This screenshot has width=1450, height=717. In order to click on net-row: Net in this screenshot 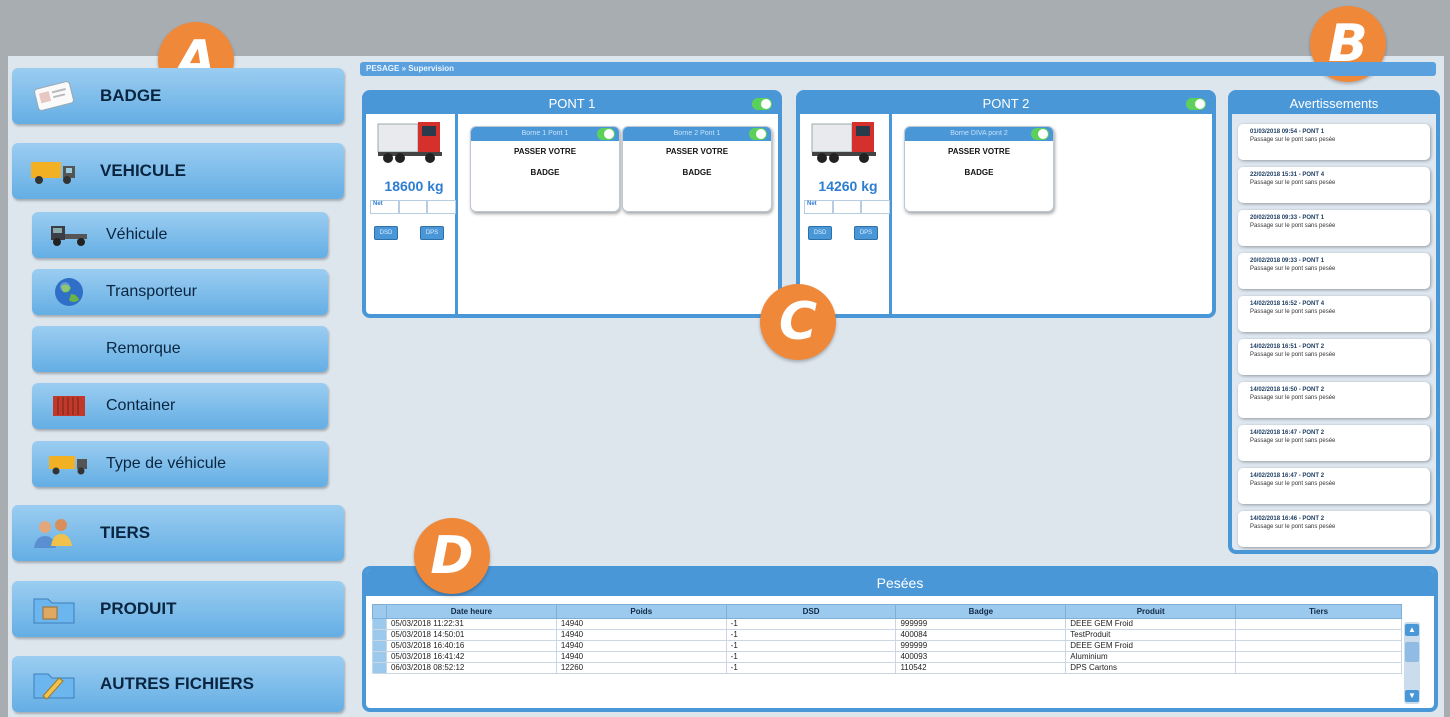, I will do `click(847, 207)`.